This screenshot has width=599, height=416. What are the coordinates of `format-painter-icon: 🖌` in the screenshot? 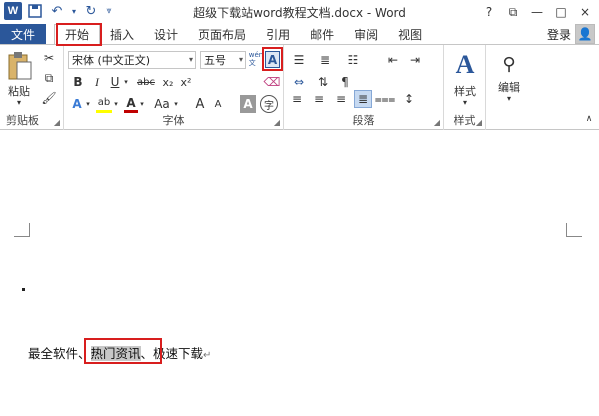 It's located at (49, 98).